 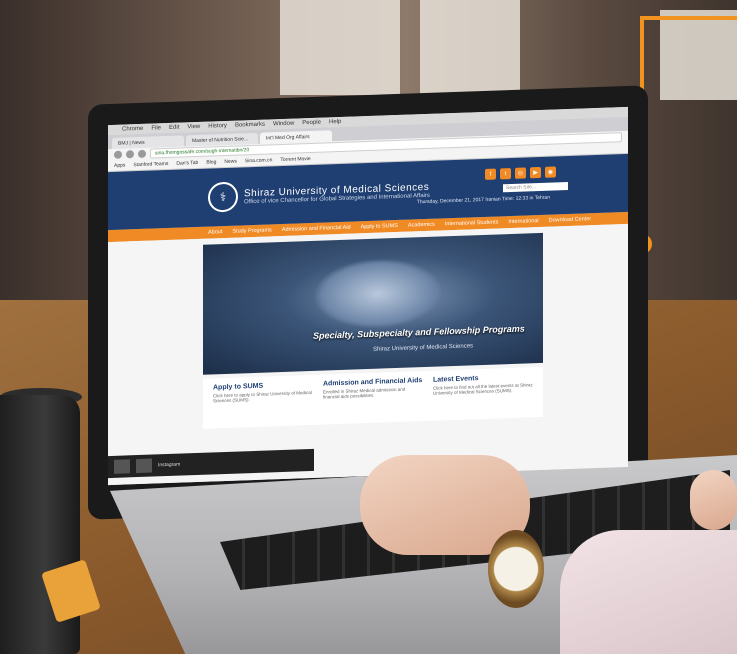 I want to click on instagram-icon: ◎, so click(x=520, y=173).